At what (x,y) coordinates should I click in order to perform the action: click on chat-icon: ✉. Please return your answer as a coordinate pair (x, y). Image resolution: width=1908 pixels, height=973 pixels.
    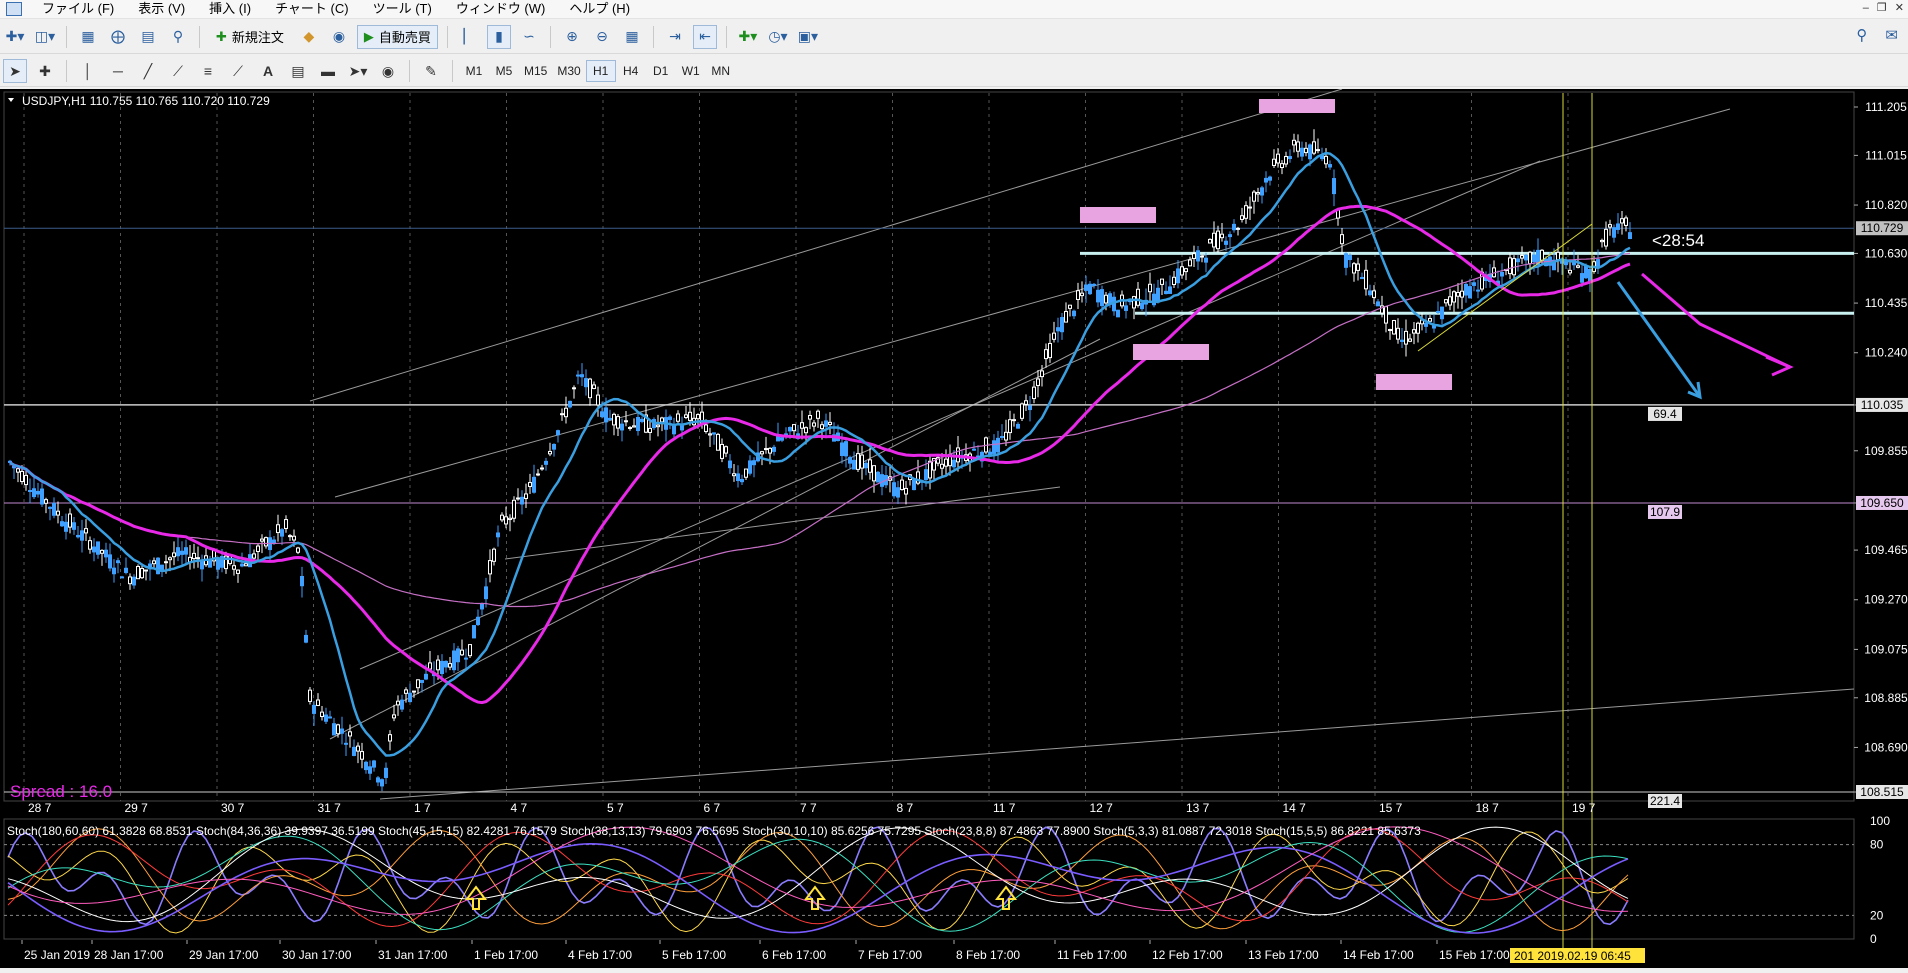
    Looking at the image, I should click on (1891, 35).